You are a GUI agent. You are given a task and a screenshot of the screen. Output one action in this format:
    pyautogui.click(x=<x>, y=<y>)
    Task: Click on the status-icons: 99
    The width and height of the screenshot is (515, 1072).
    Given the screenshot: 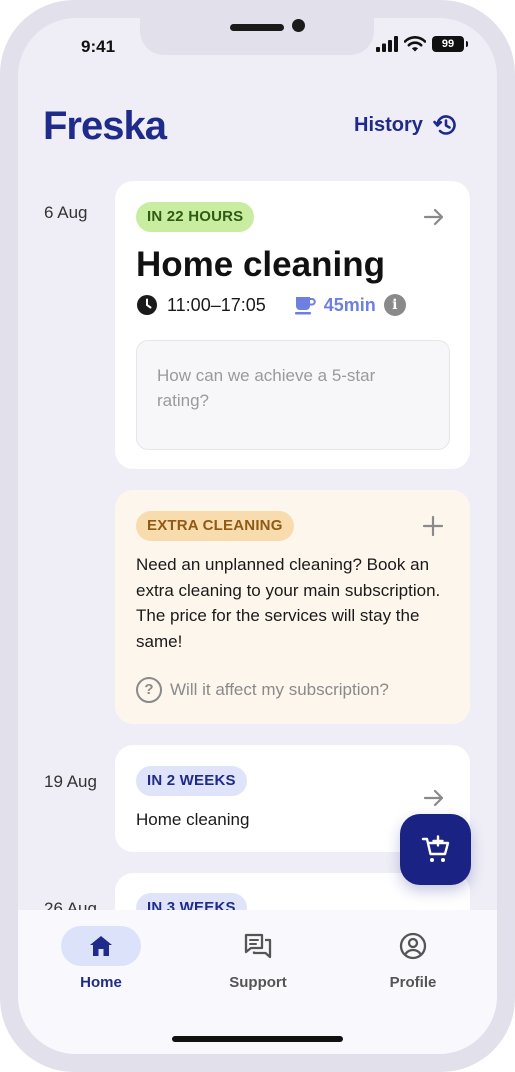 What is the action you would take?
    pyautogui.click(x=422, y=44)
    